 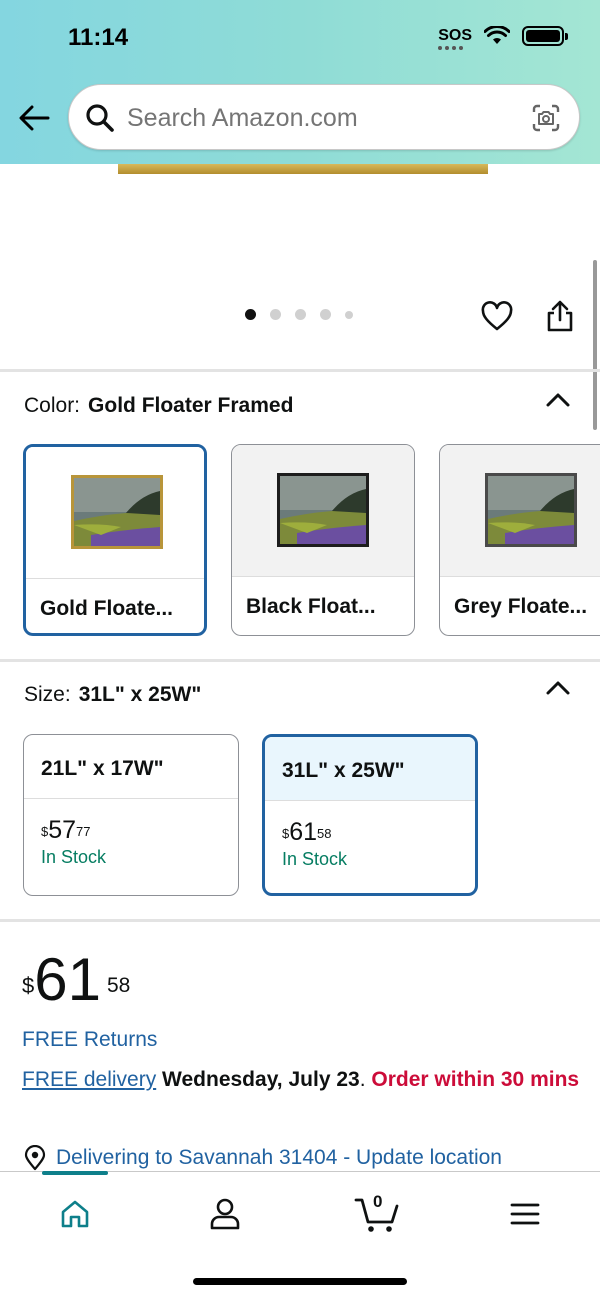 I want to click on price-dollars: 57, so click(x=62, y=830).